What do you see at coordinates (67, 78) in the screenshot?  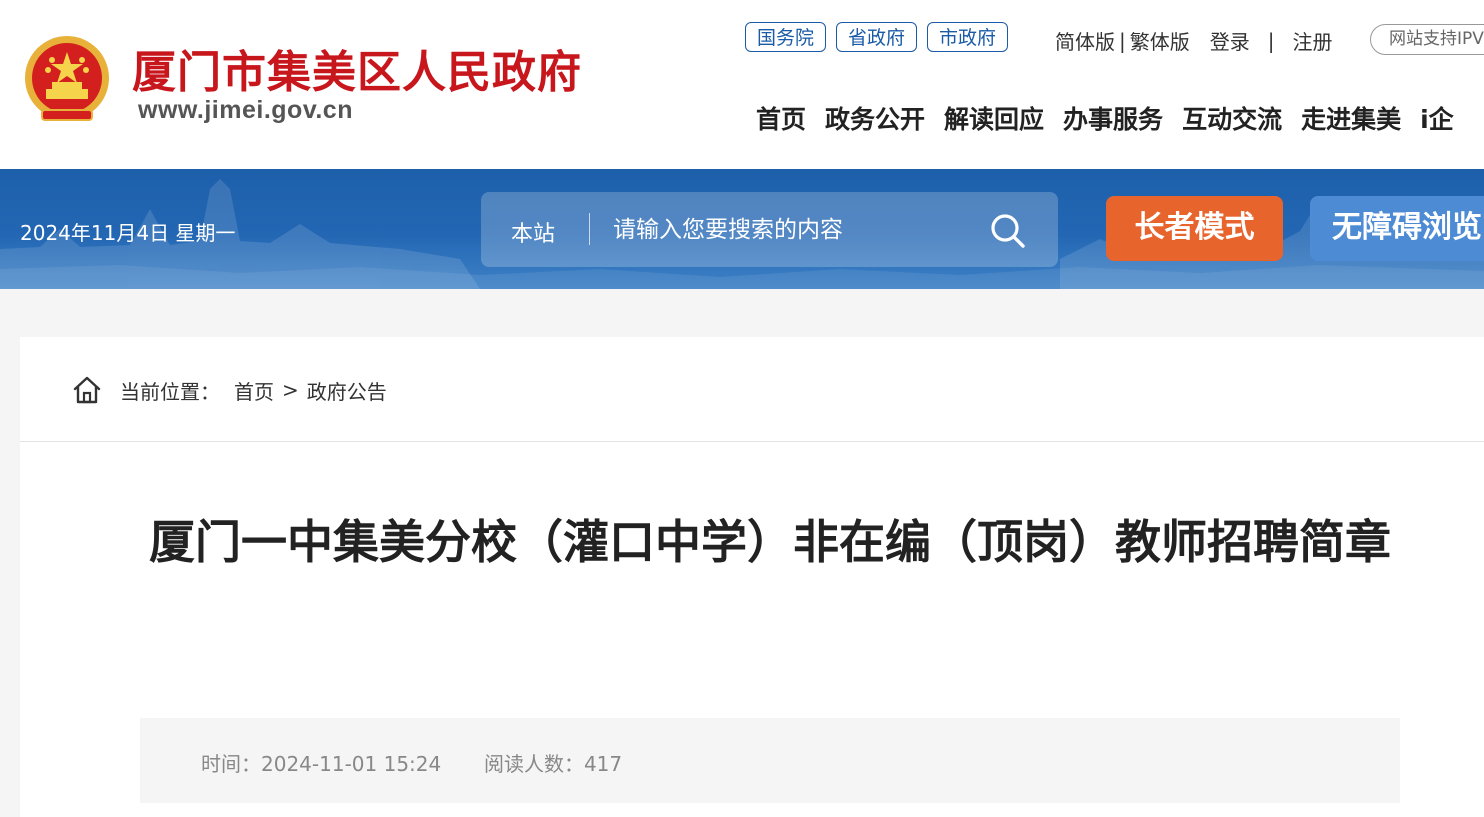 I see `national-emblem-logo` at bounding box center [67, 78].